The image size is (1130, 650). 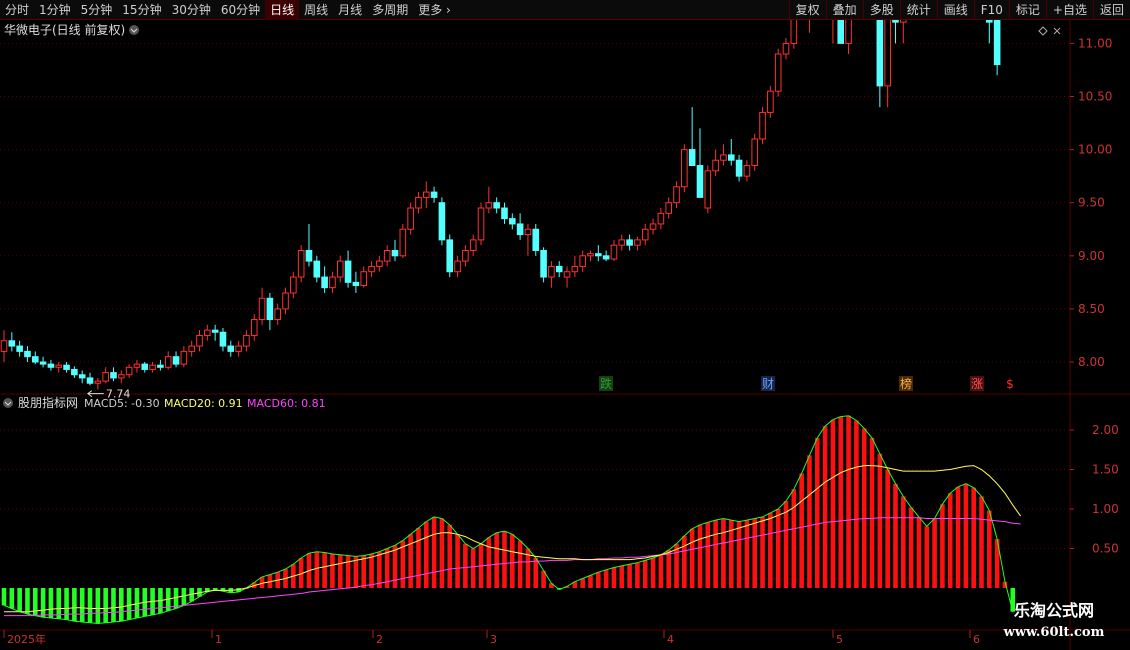 What do you see at coordinates (977, 383) in the screenshot?
I see `event-tag: 涨` at bounding box center [977, 383].